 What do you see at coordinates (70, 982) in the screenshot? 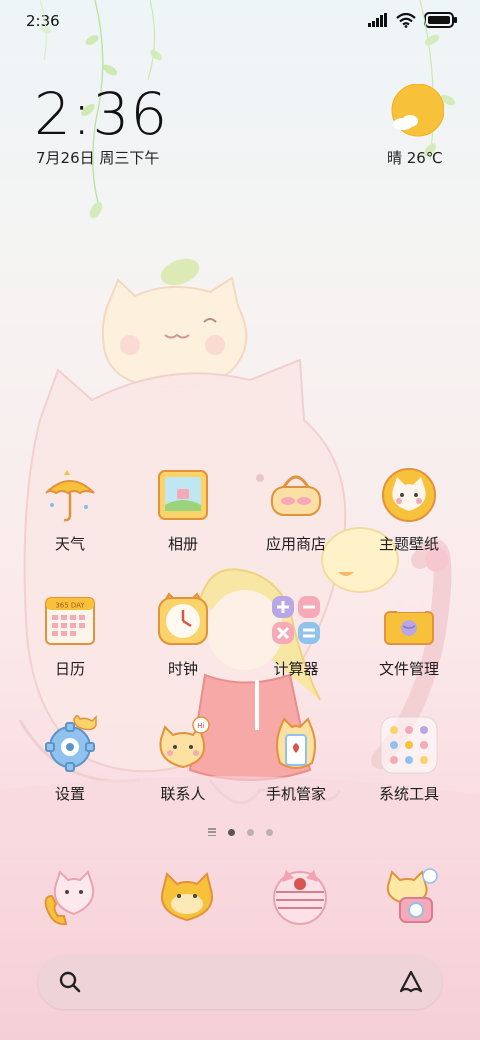
I see `search-icon` at bounding box center [70, 982].